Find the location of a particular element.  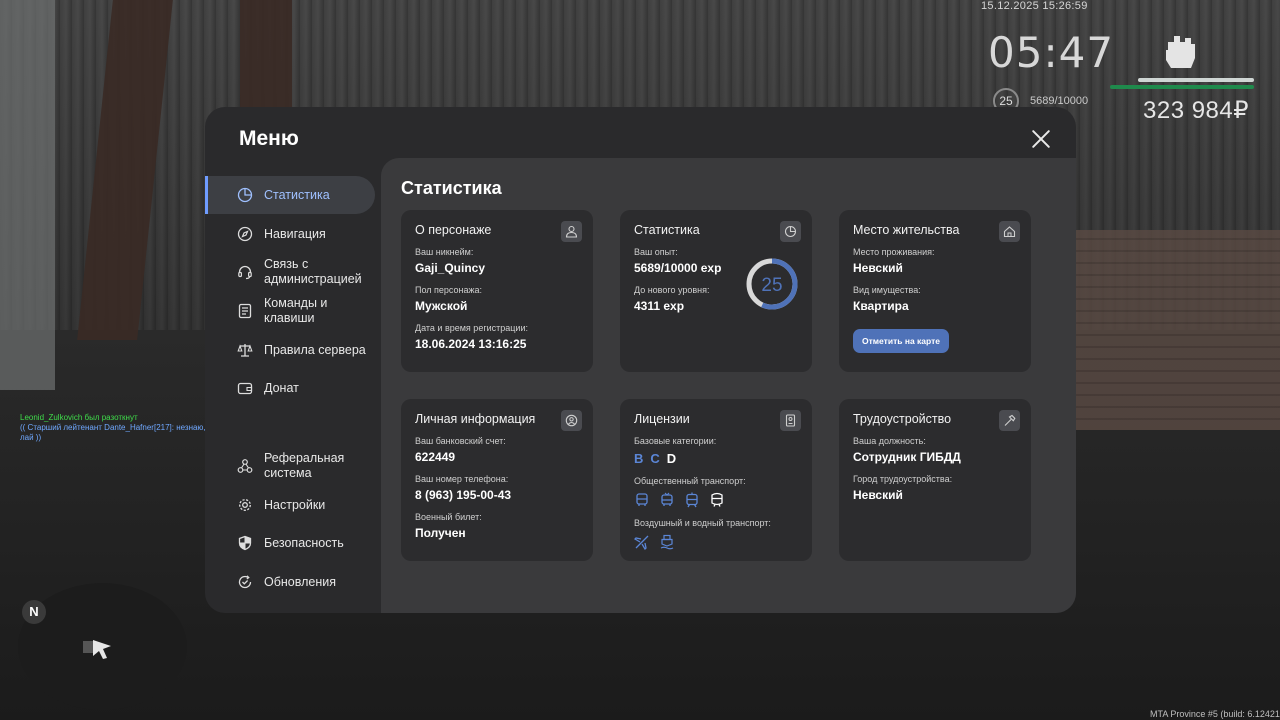

public-transport-licenses is located at coordinates (716, 500).